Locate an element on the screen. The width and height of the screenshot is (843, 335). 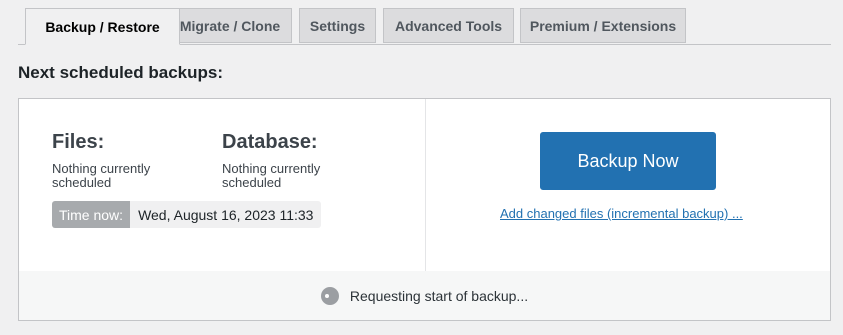
files-title: Files: is located at coordinates (78, 142).